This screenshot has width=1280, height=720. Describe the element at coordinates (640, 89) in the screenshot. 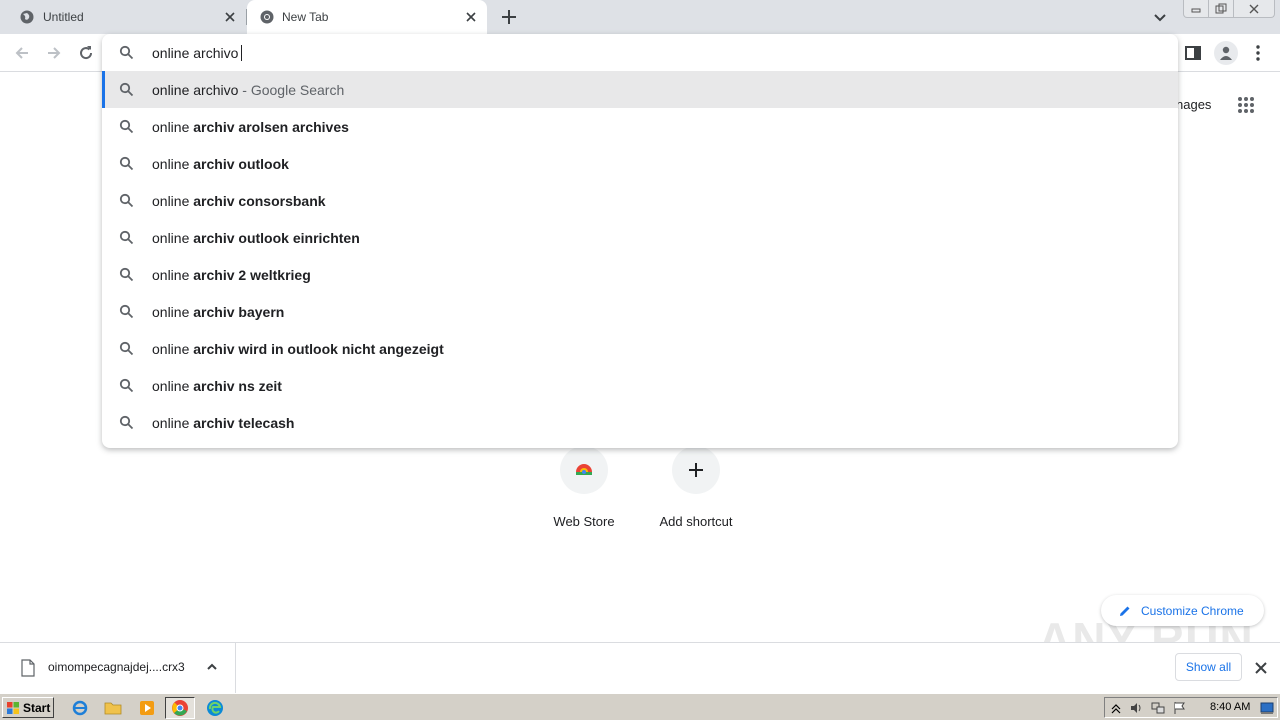

I see `suggestion-item: online archivo - Google Search` at that location.